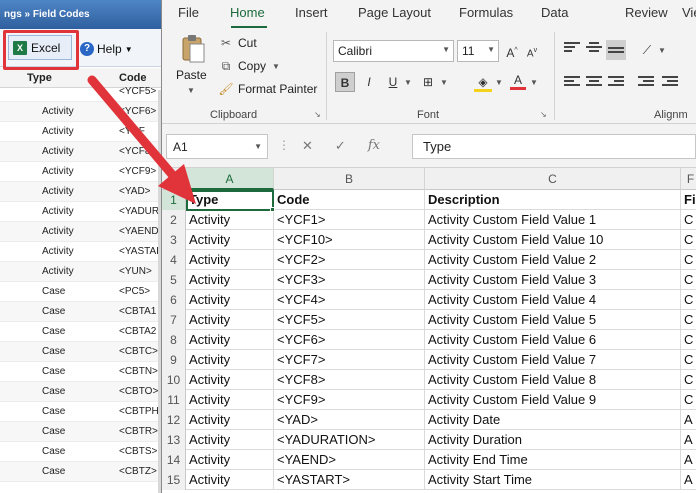 The width and height of the screenshot is (696, 493). I want to click on cell-description: Activity Custom Field Value 6, so click(553, 340).